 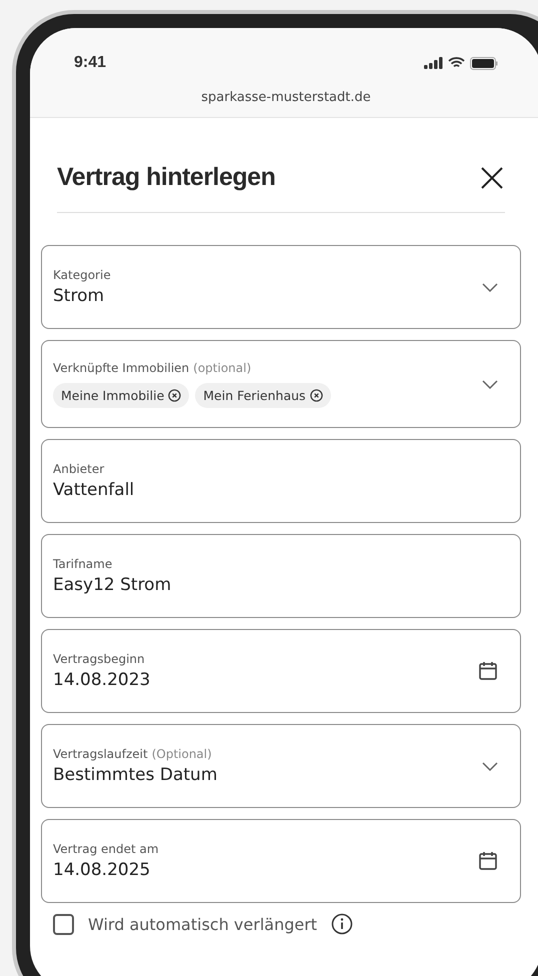 What do you see at coordinates (101, 680) in the screenshot?
I see `field-value: 14.08.2023` at bounding box center [101, 680].